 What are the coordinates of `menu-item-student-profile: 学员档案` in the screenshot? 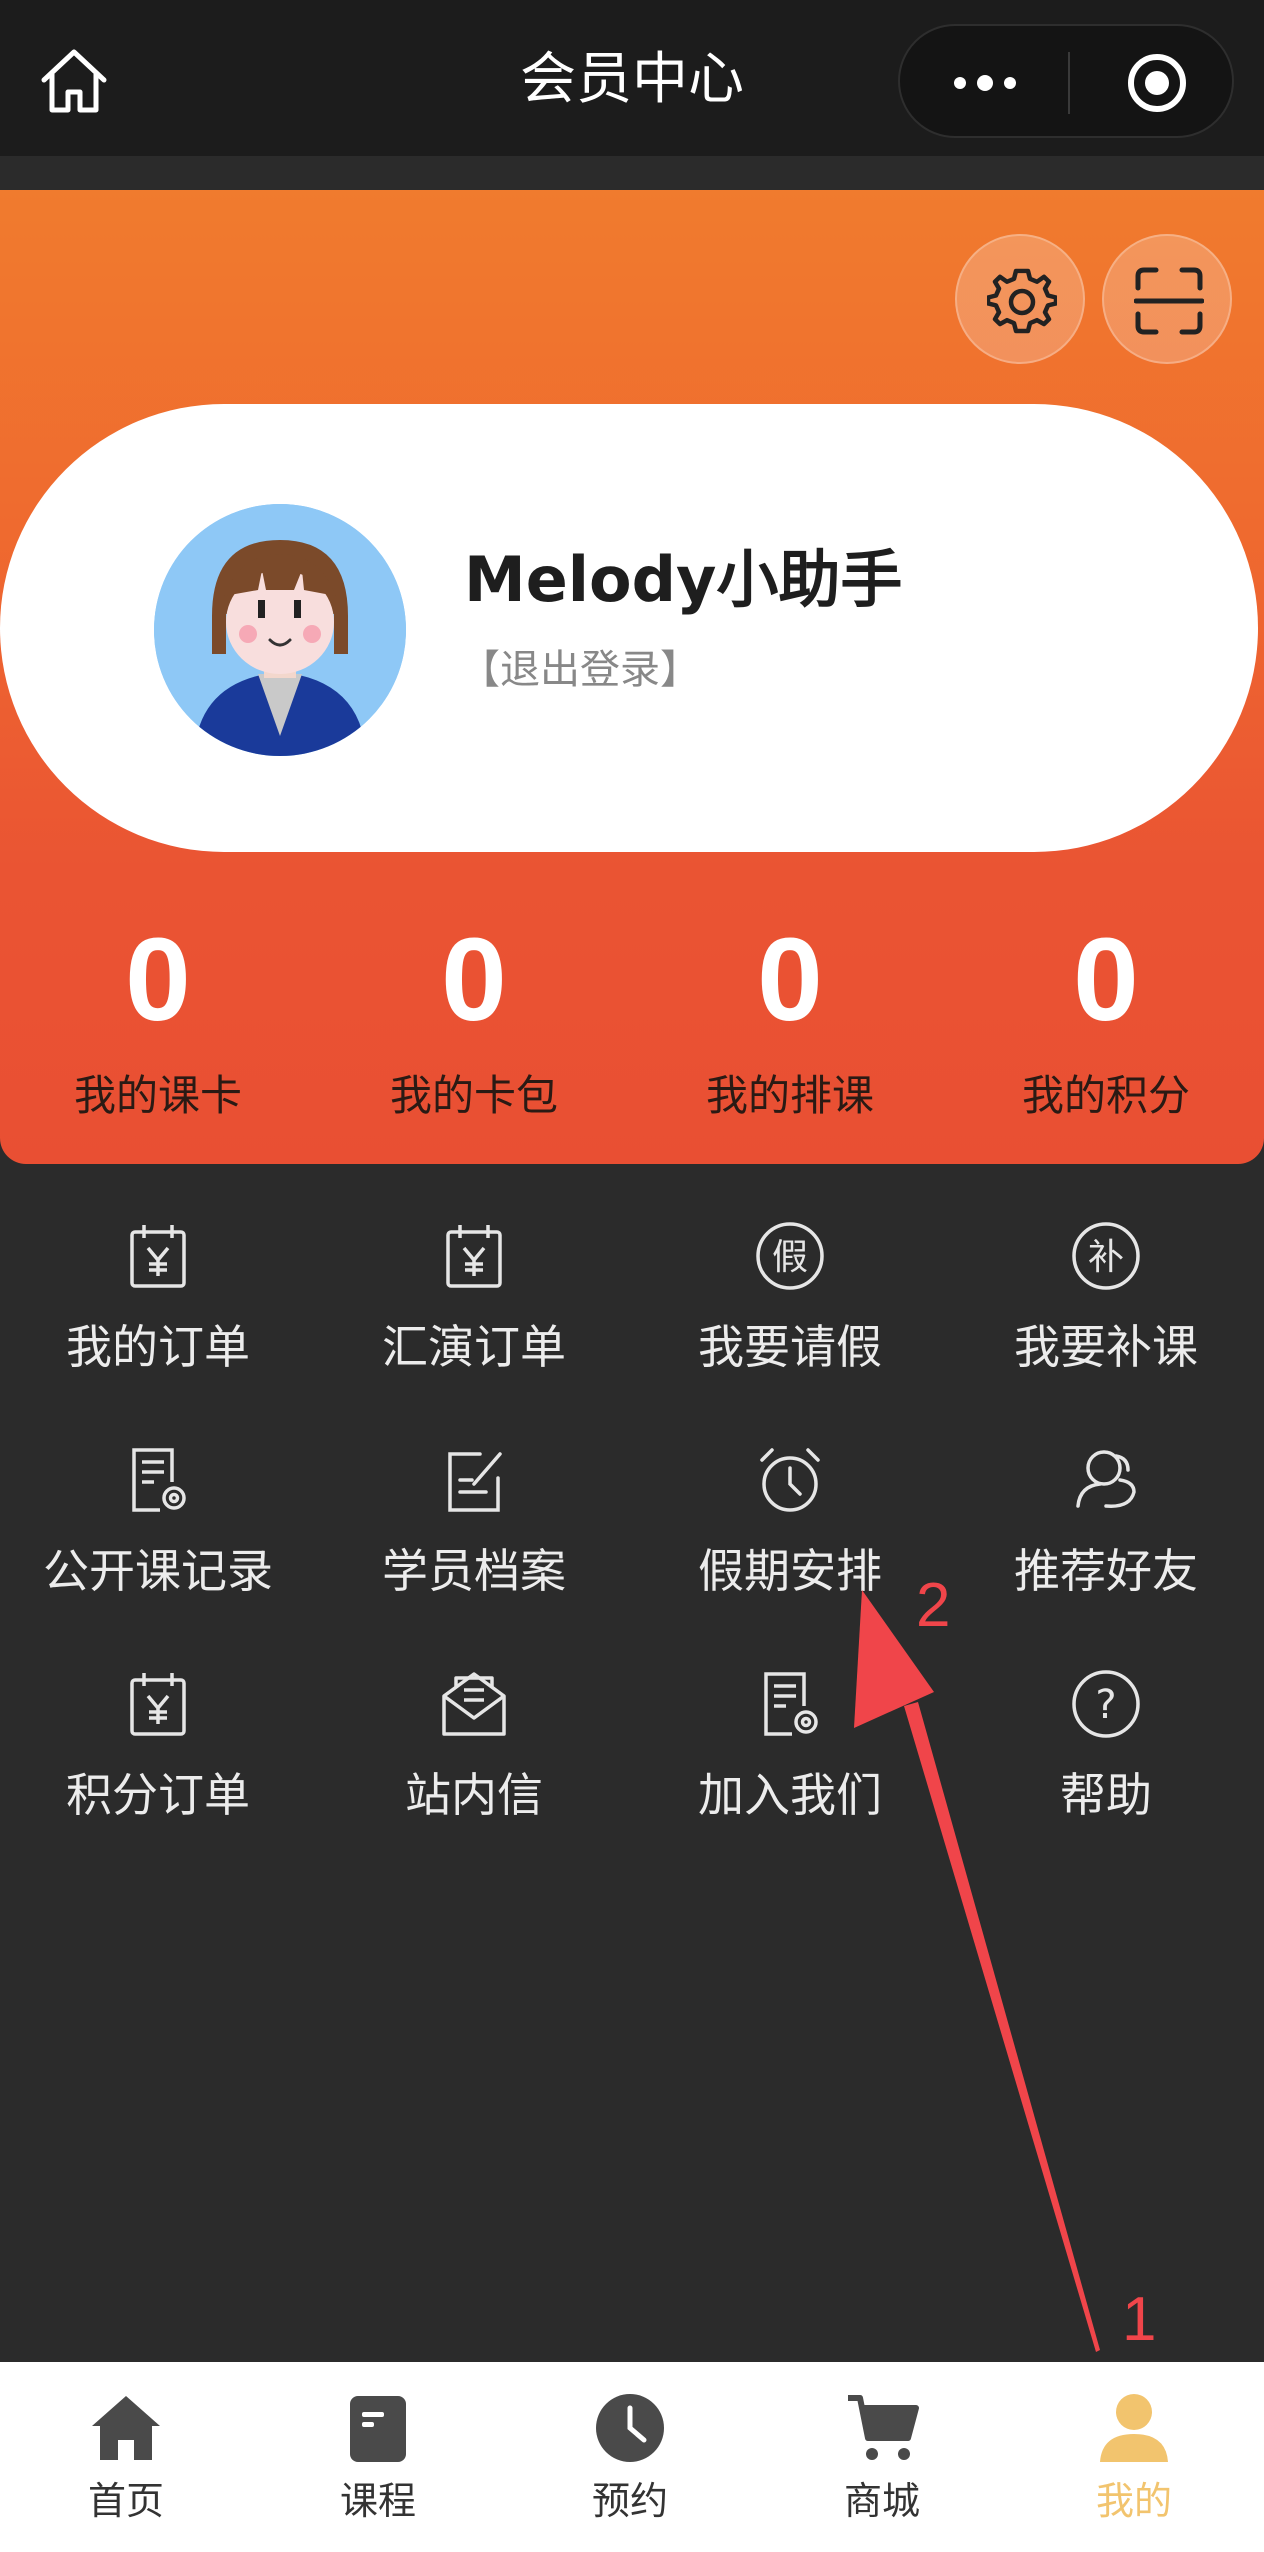 It's located at (474, 1539).